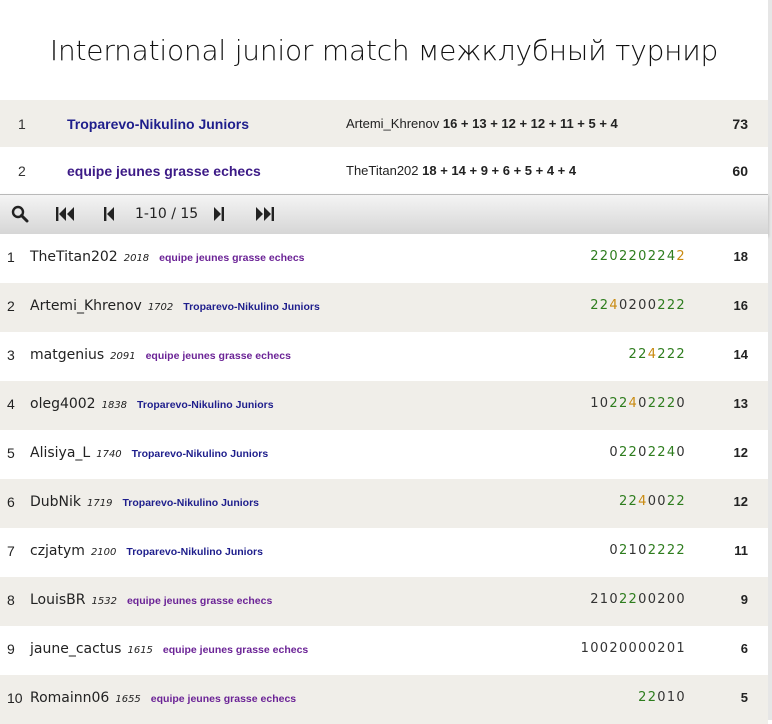 The width and height of the screenshot is (772, 724). What do you see at coordinates (22, 170) in the screenshot?
I see `team-rank: 2` at bounding box center [22, 170].